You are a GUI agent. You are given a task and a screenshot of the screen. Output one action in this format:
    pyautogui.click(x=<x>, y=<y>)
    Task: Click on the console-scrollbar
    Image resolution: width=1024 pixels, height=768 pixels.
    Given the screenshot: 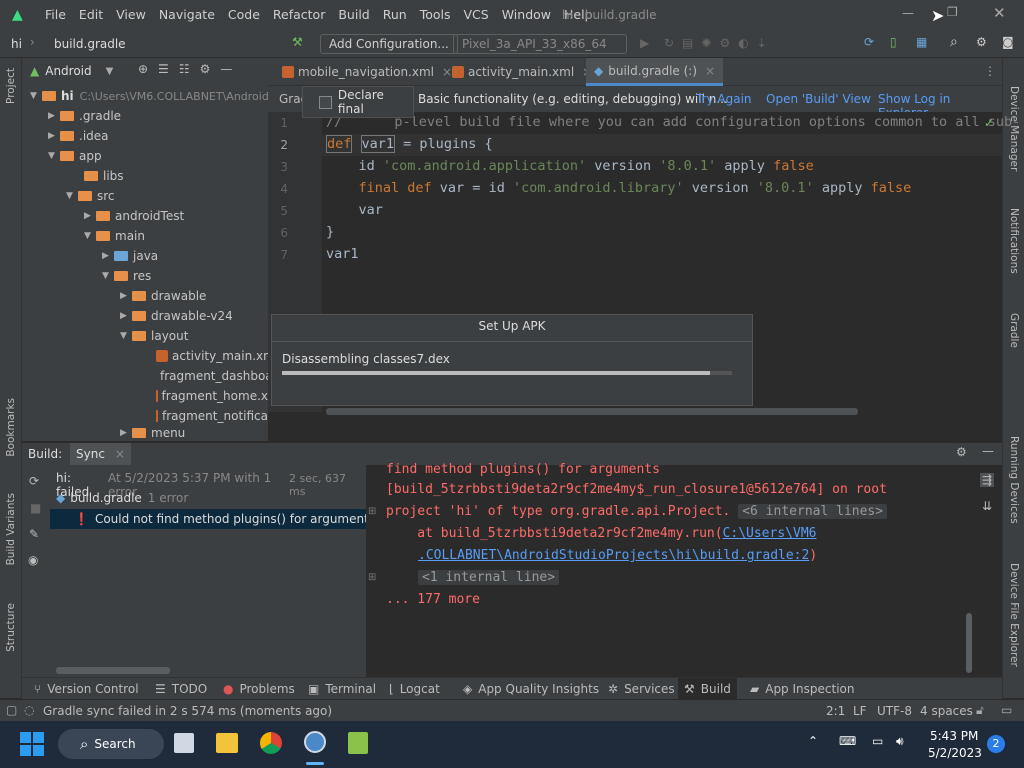 What is the action you would take?
    pyautogui.click(x=969, y=643)
    